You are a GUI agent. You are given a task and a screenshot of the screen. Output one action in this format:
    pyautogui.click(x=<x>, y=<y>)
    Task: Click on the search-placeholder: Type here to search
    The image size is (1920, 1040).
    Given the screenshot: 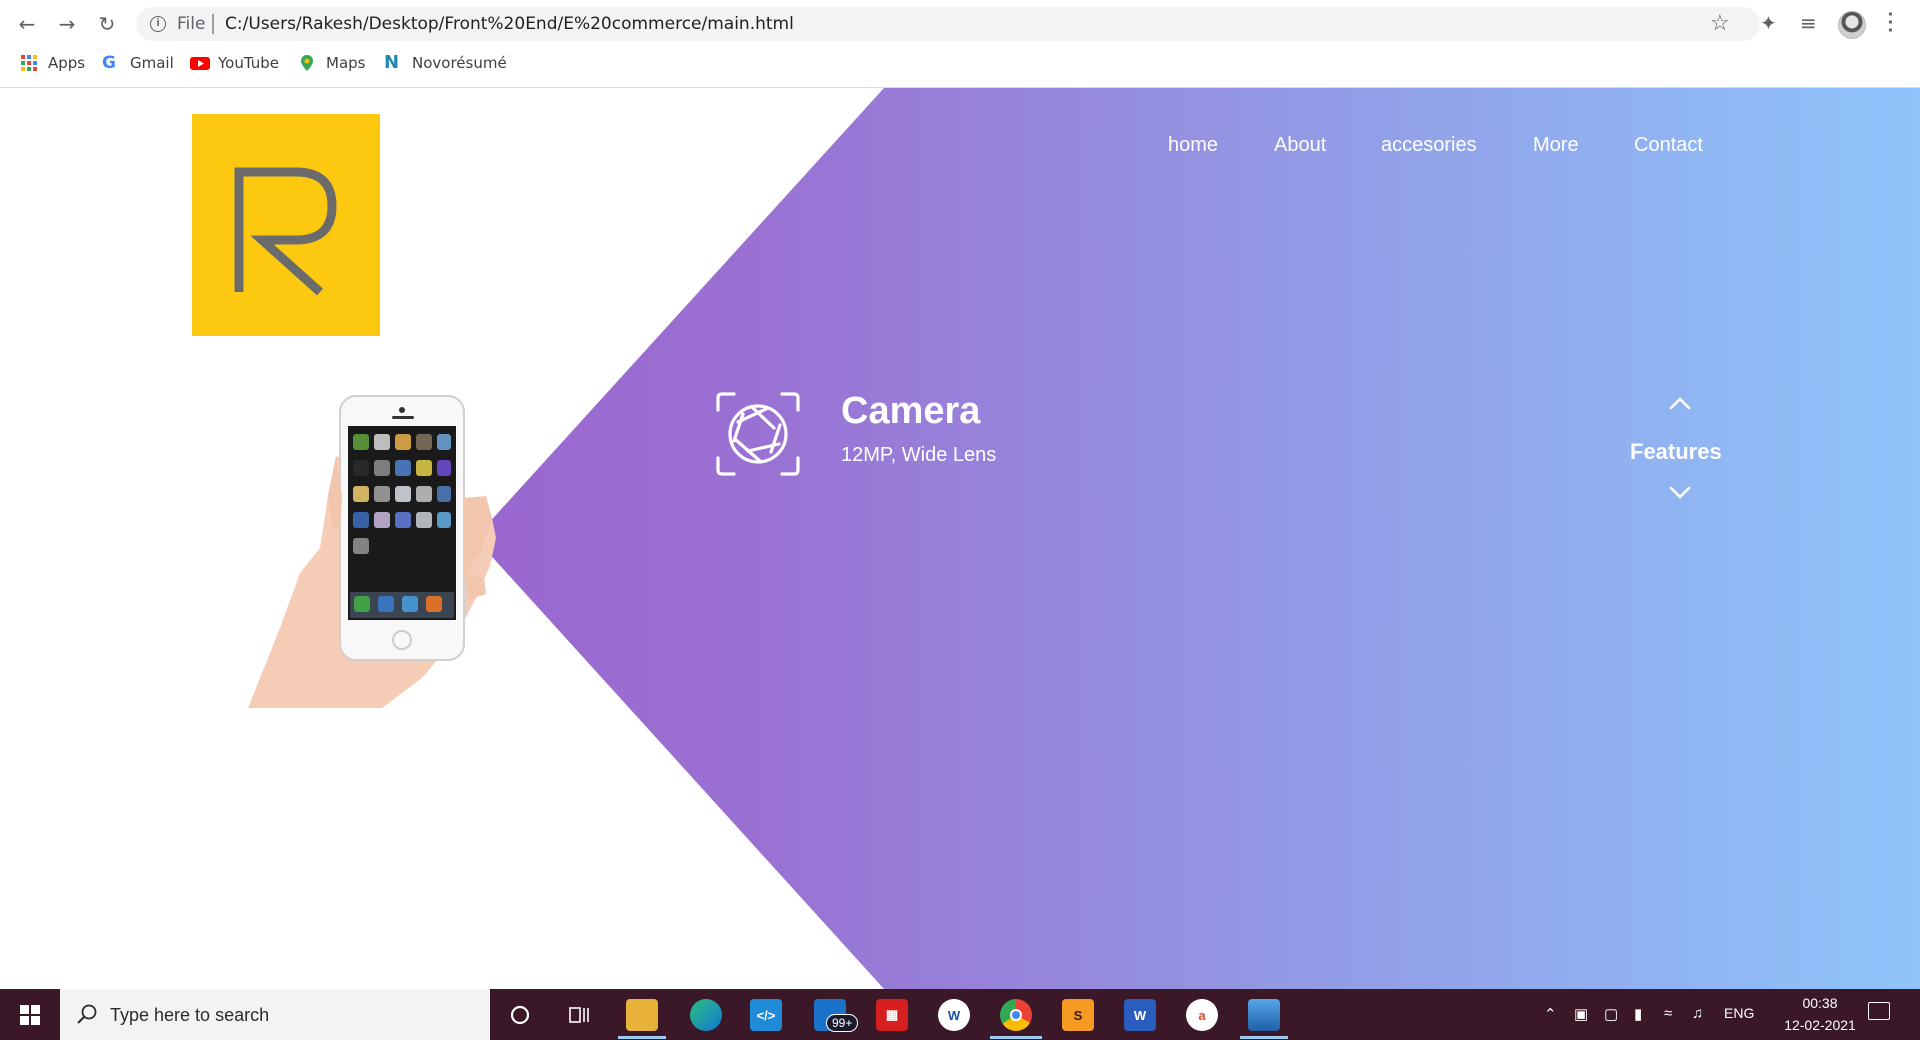 What is the action you would take?
    pyautogui.click(x=189, y=1015)
    